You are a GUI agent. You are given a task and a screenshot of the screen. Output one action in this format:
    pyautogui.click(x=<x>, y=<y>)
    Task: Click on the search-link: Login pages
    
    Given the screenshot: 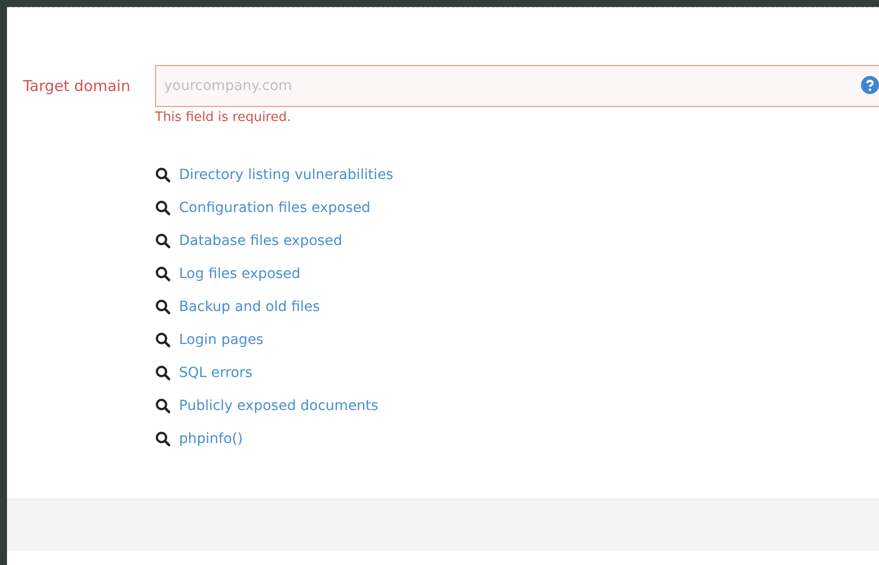 What is the action you would take?
    pyautogui.click(x=221, y=340)
    